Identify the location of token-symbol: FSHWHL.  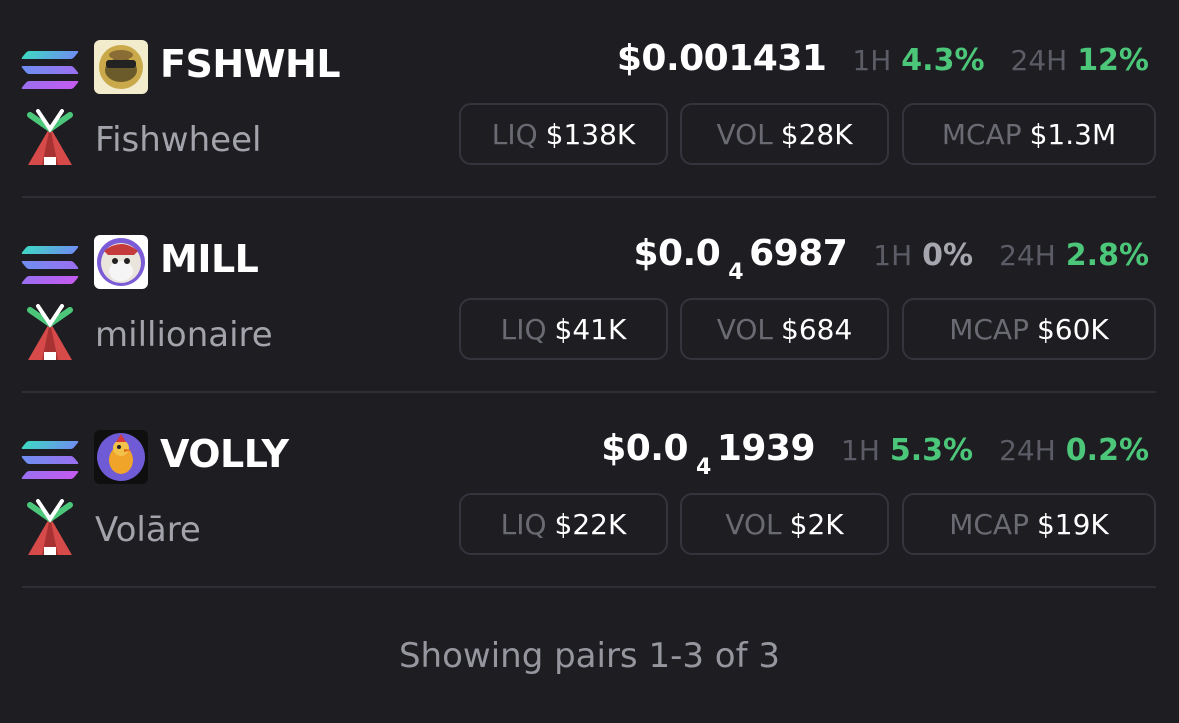
(250, 64).